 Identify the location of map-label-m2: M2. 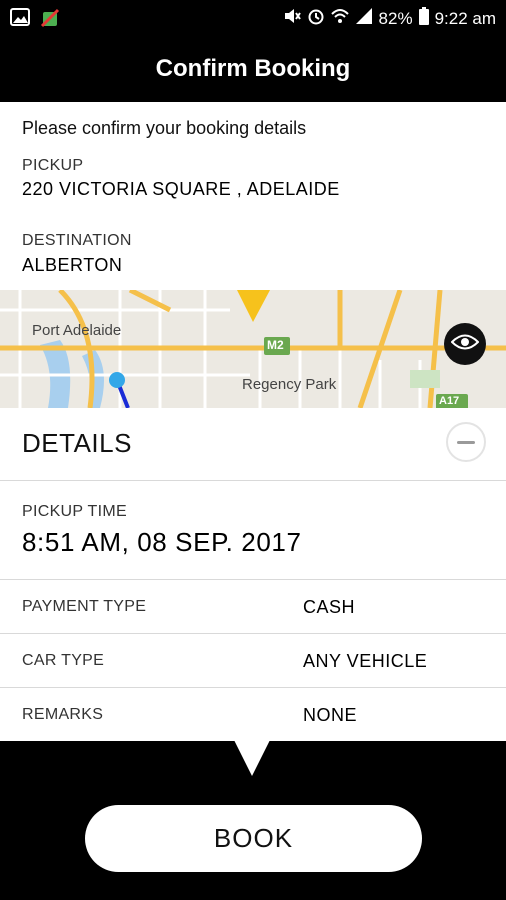
(275, 345).